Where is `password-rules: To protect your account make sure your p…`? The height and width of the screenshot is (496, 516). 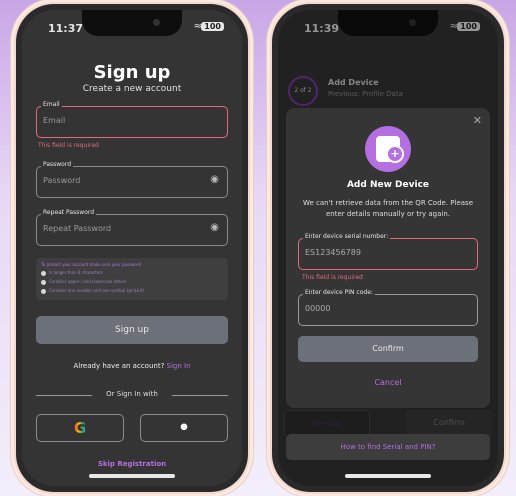 password-rules: To protect your account make sure your p… is located at coordinates (132, 279).